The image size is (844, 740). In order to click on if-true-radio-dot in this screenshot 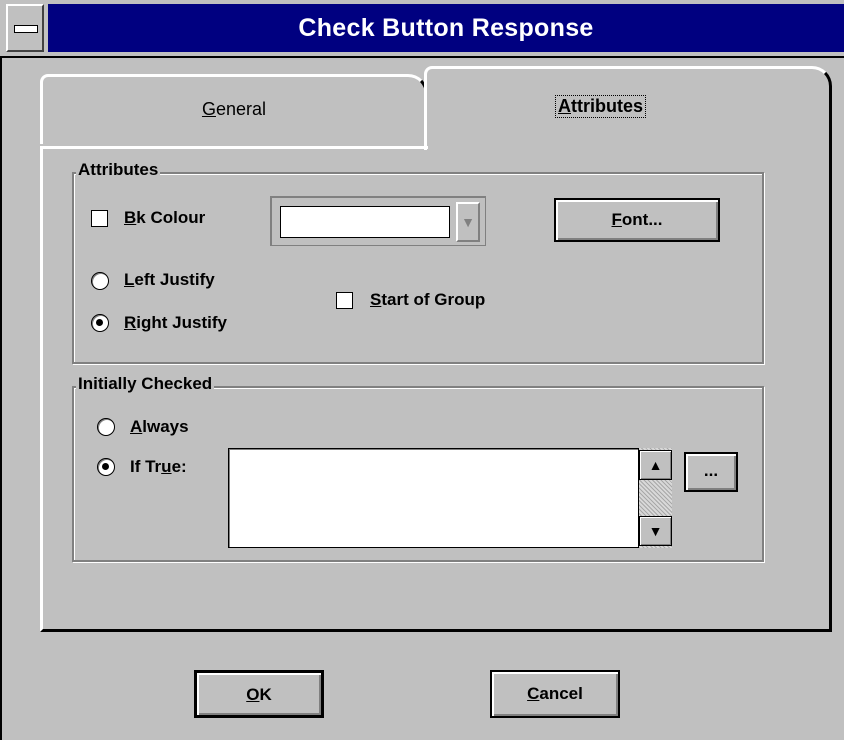, I will do `click(105, 466)`.